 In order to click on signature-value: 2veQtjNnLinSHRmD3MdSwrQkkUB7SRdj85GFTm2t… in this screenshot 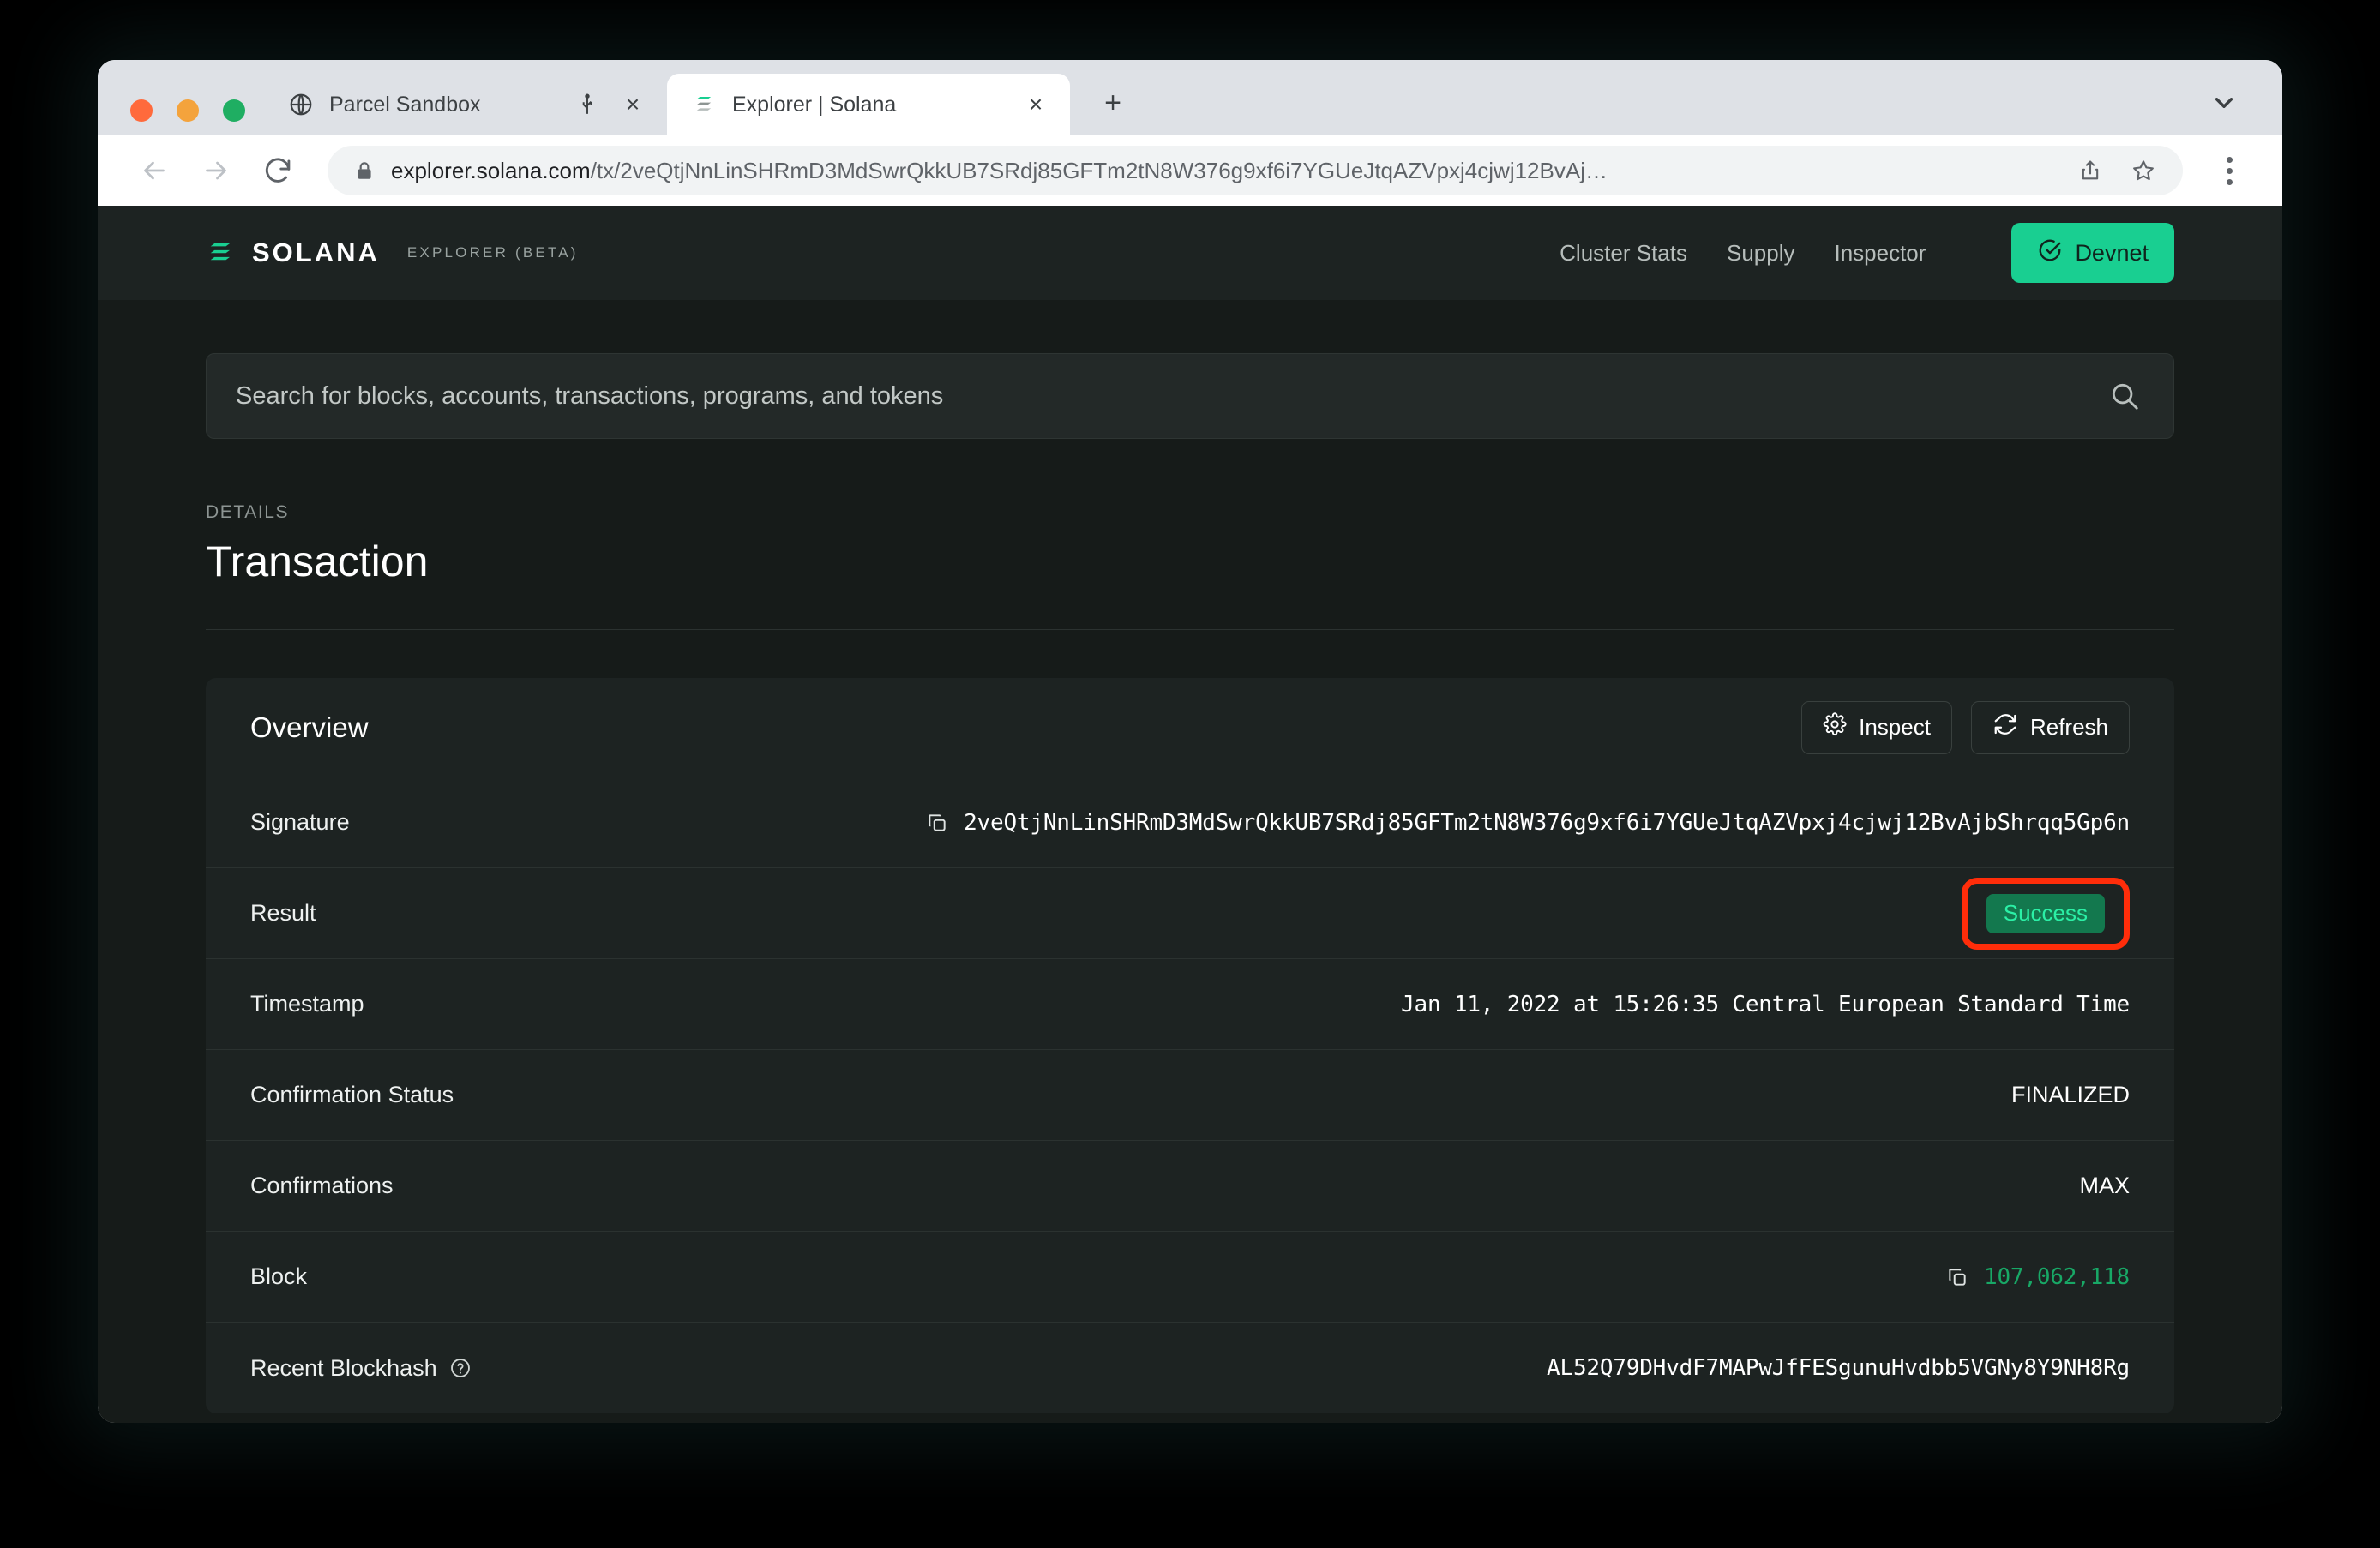, I will do `click(1547, 822)`.